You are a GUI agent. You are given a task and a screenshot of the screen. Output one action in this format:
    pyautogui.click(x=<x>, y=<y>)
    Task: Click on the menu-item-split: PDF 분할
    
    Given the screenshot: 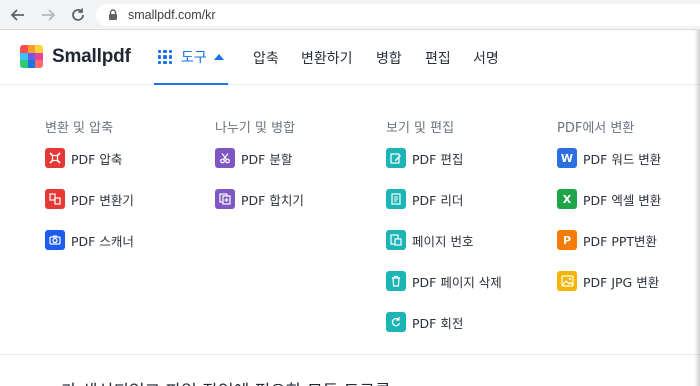 What is the action you would take?
    pyautogui.click(x=253, y=158)
    